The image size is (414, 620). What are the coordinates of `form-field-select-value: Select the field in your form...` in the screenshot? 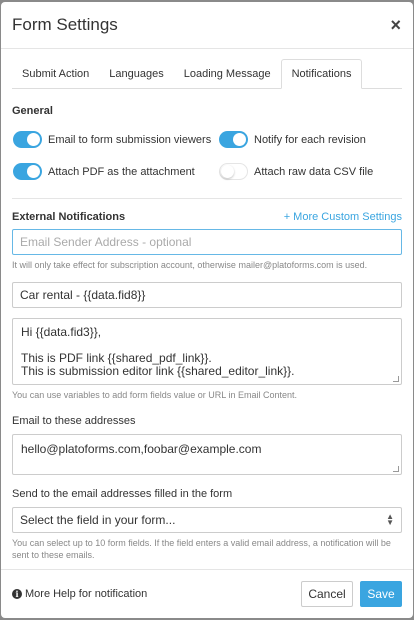 It's located at (98, 520).